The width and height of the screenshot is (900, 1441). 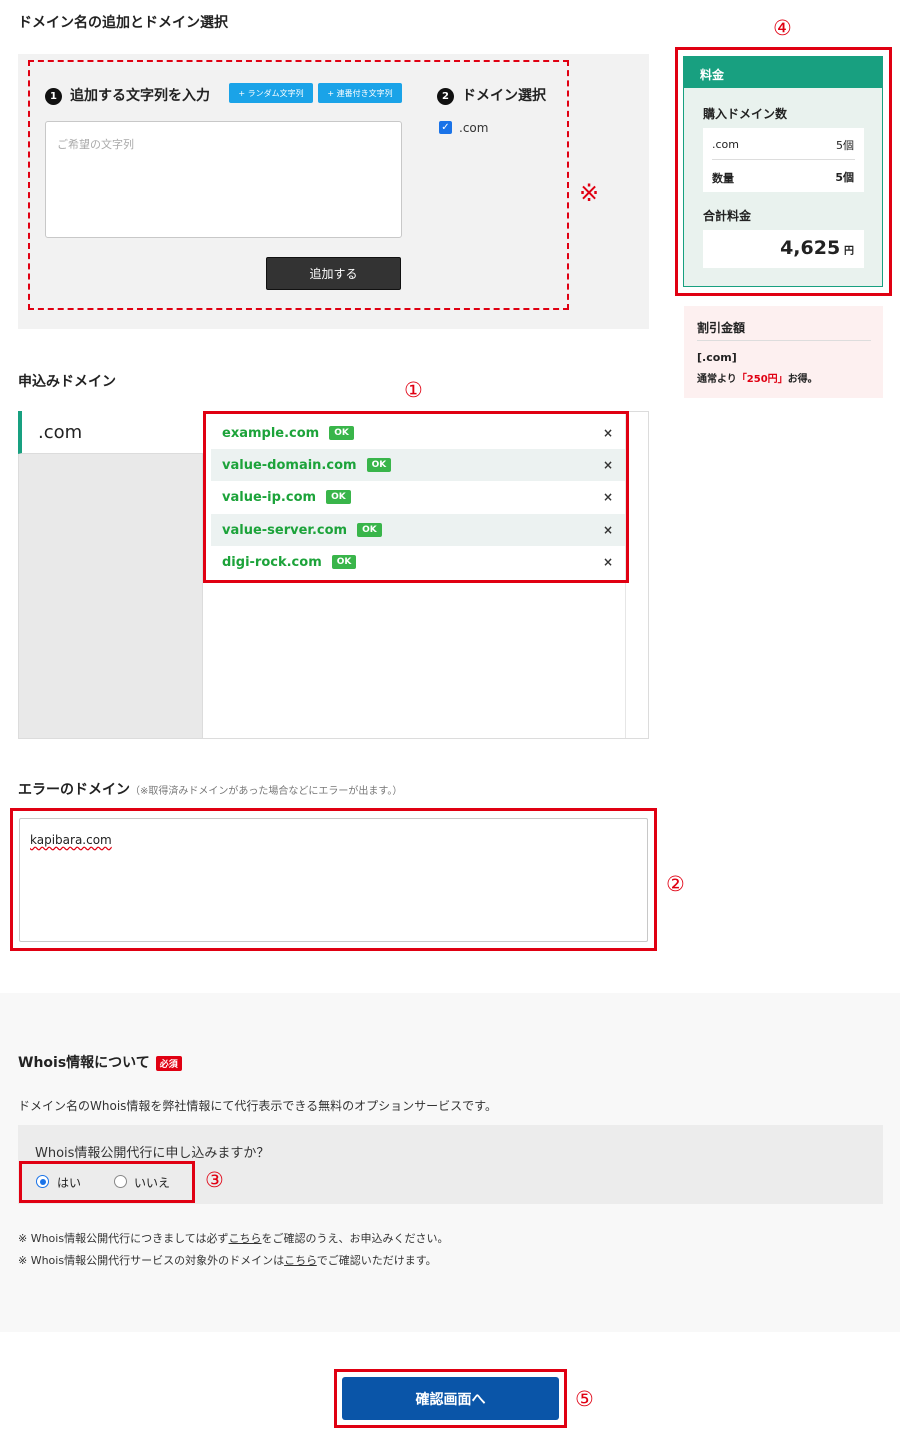 I want to click on error-title-text: エラーのドメイン, so click(x=74, y=790).